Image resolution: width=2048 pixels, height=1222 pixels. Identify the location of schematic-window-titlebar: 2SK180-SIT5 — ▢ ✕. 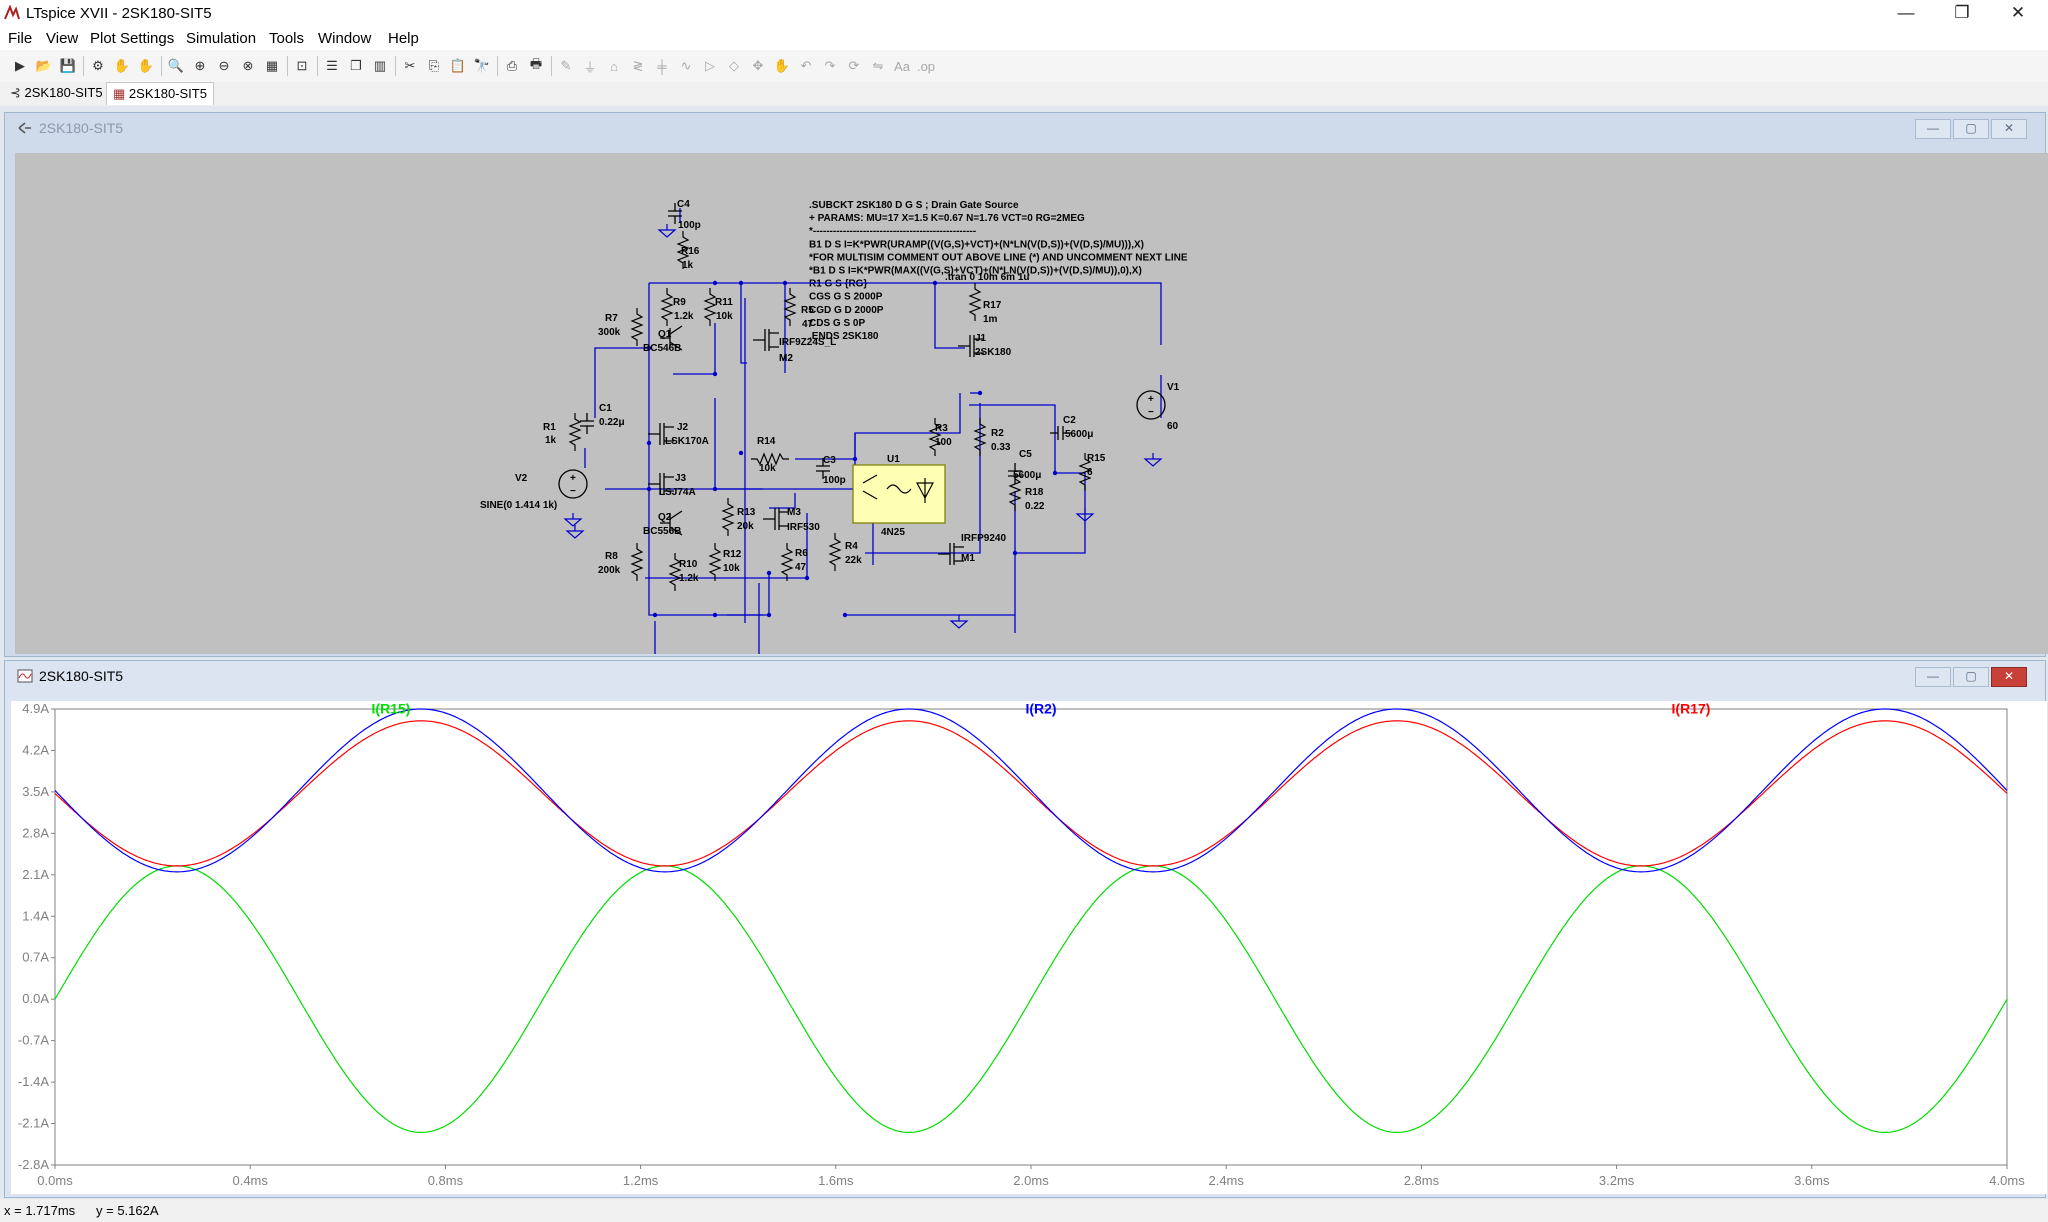
(1025, 128).